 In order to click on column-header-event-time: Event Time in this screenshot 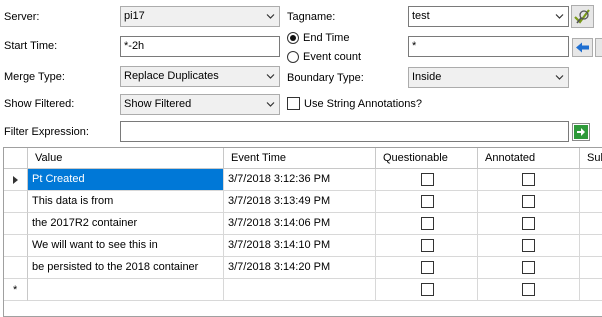, I will do `click(300, 158)`.